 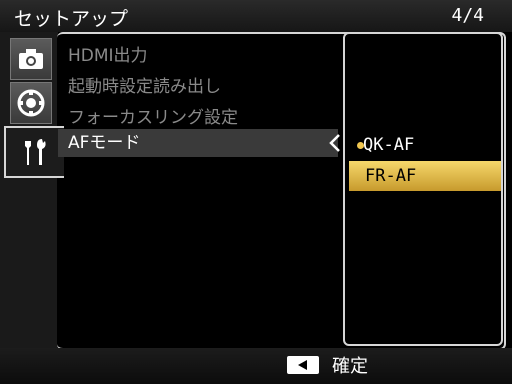 What do you see at coordinates (198, 143) in the screenshot?
I see `menu-item-af-mode: AFモード` at bounding box center [198, 143].